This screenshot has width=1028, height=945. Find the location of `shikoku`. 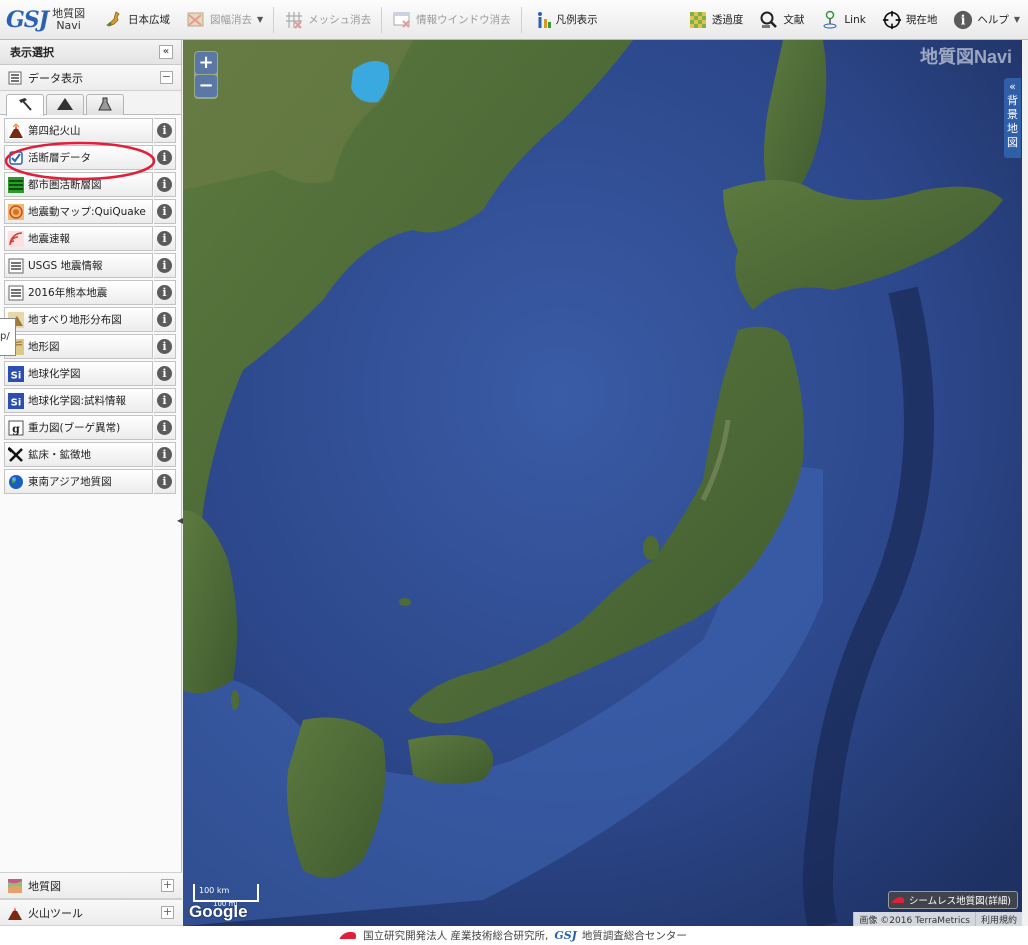

shikoku is located at coordinates (450, 759).